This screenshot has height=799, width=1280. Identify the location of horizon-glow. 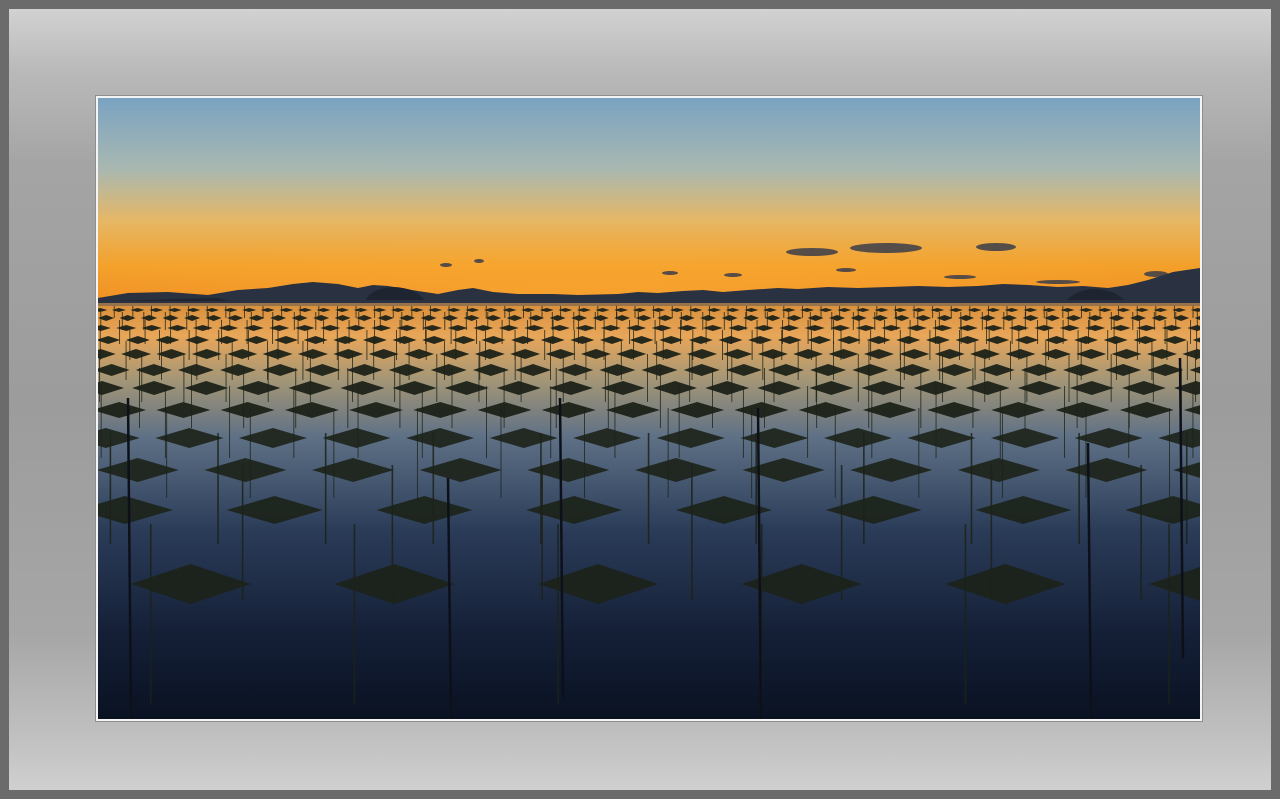
(649, 240).